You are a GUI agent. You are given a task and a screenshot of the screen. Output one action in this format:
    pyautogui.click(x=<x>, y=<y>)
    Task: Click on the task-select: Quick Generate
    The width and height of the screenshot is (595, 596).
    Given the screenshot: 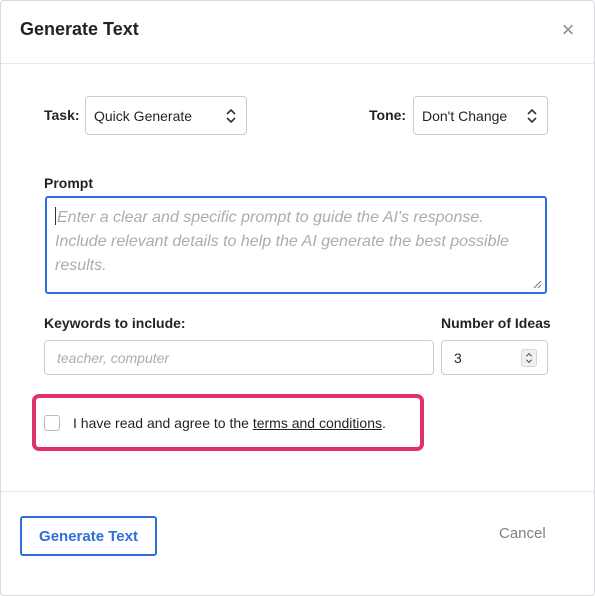 What is the action you would take?
    pyautogui.click(x=166, y=115)
    